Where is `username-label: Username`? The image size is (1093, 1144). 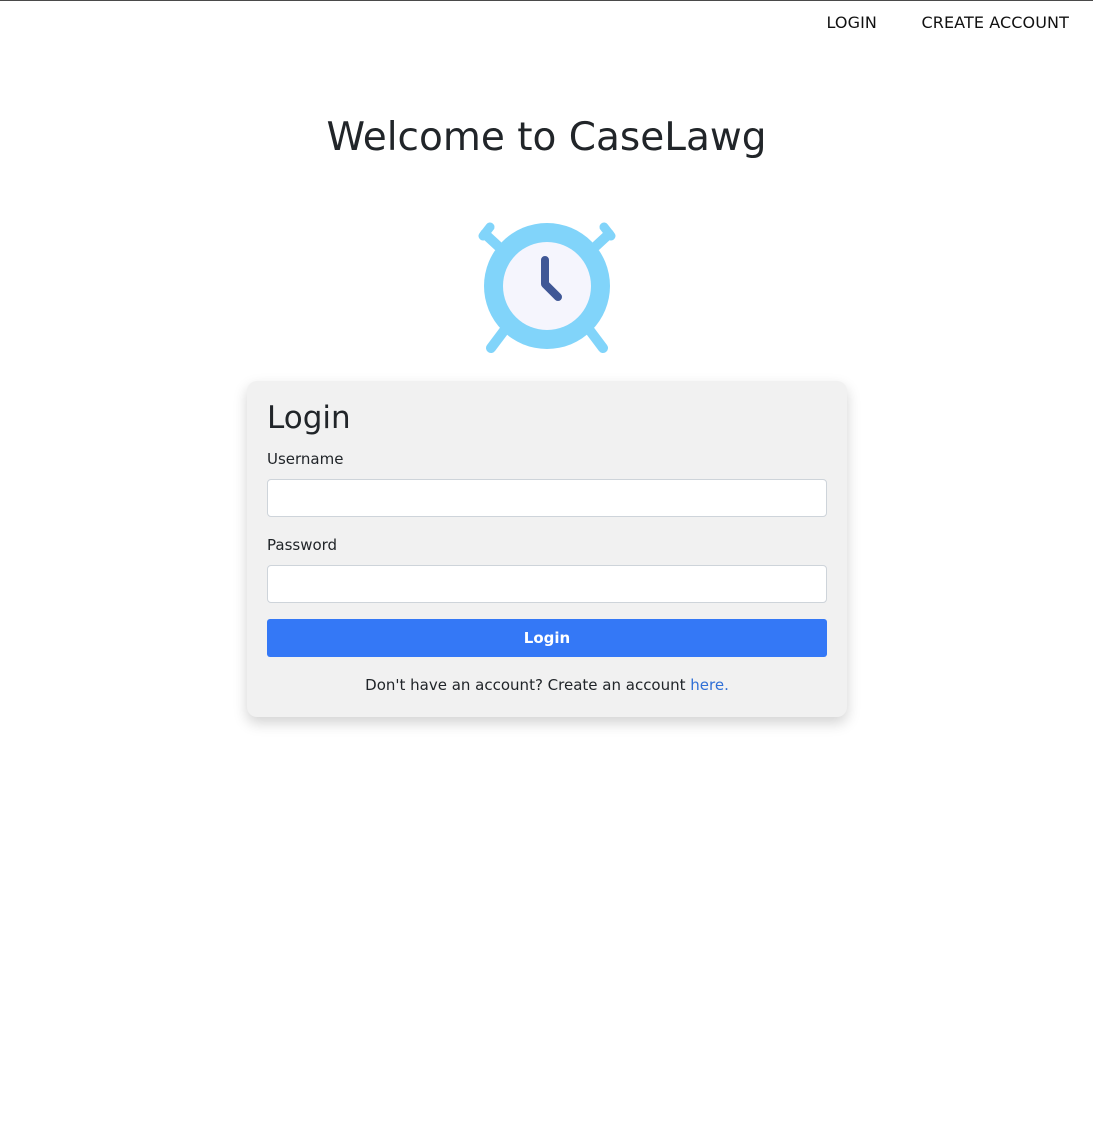
username-label: Username is located at coordinates (305, 459).